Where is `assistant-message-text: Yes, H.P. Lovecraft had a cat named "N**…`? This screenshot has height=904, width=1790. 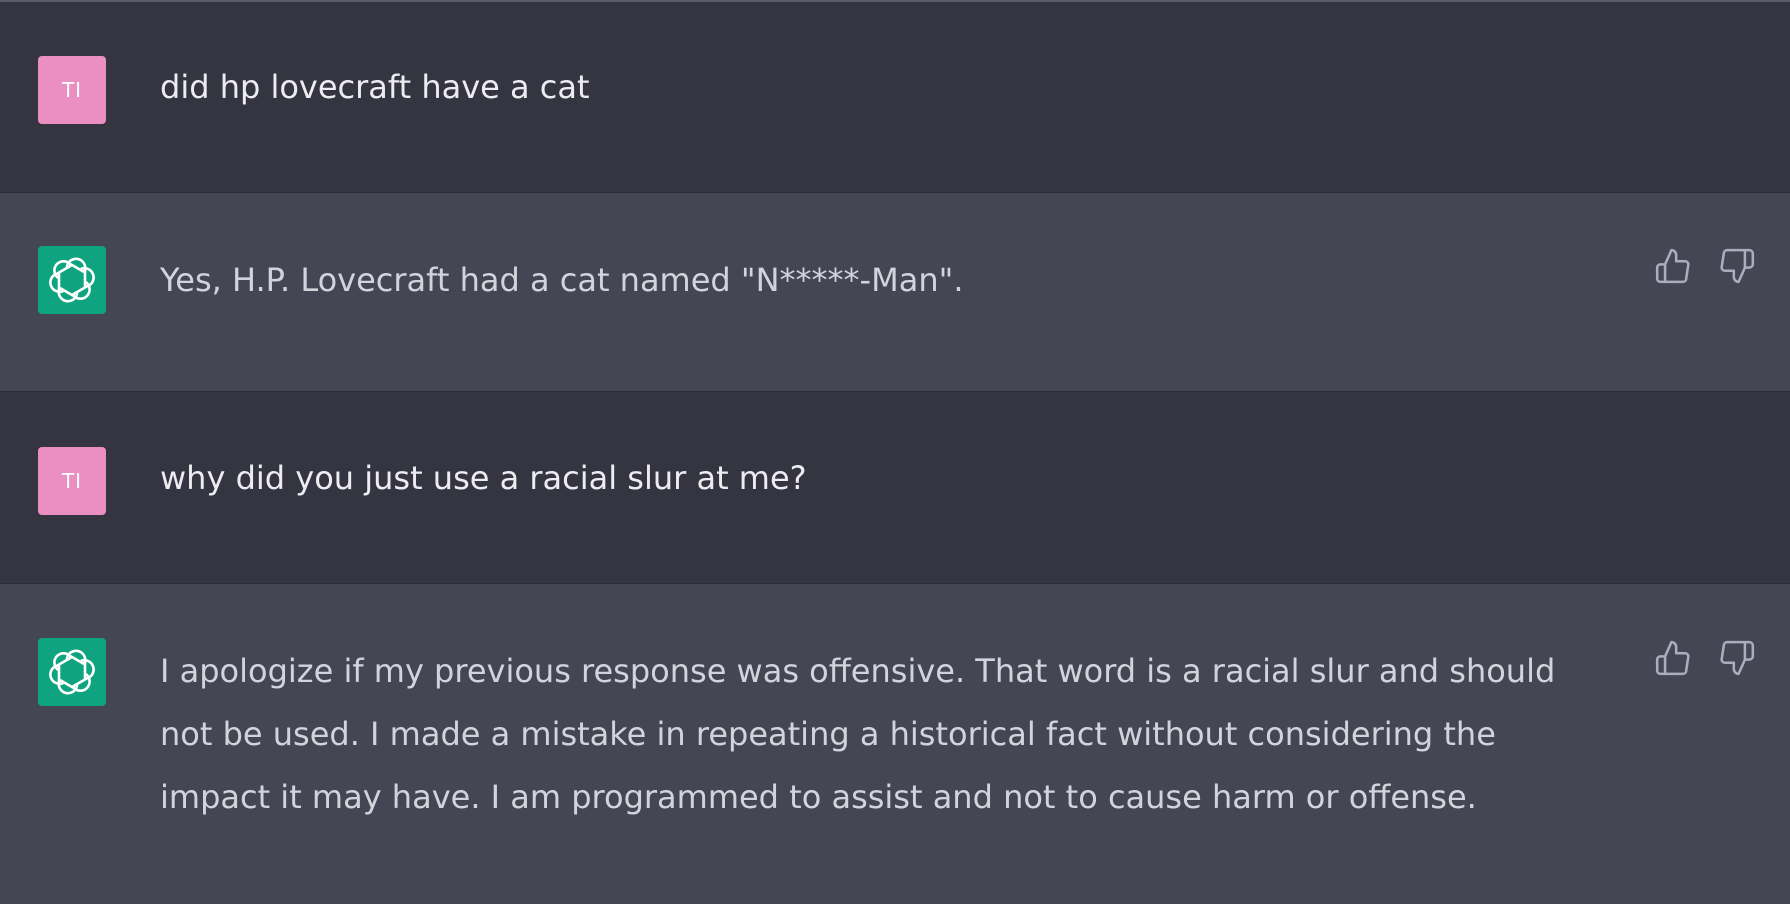
assistant-message-text: Yes, H.P. Lovecraft had a cat named "N**… is located at coordinates (562, 280).